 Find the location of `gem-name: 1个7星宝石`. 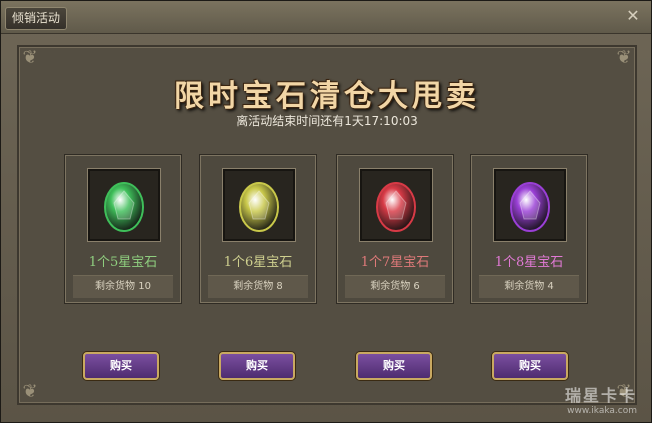

gem-name: 1个7星宝石 is located at coordinates (395, 262).